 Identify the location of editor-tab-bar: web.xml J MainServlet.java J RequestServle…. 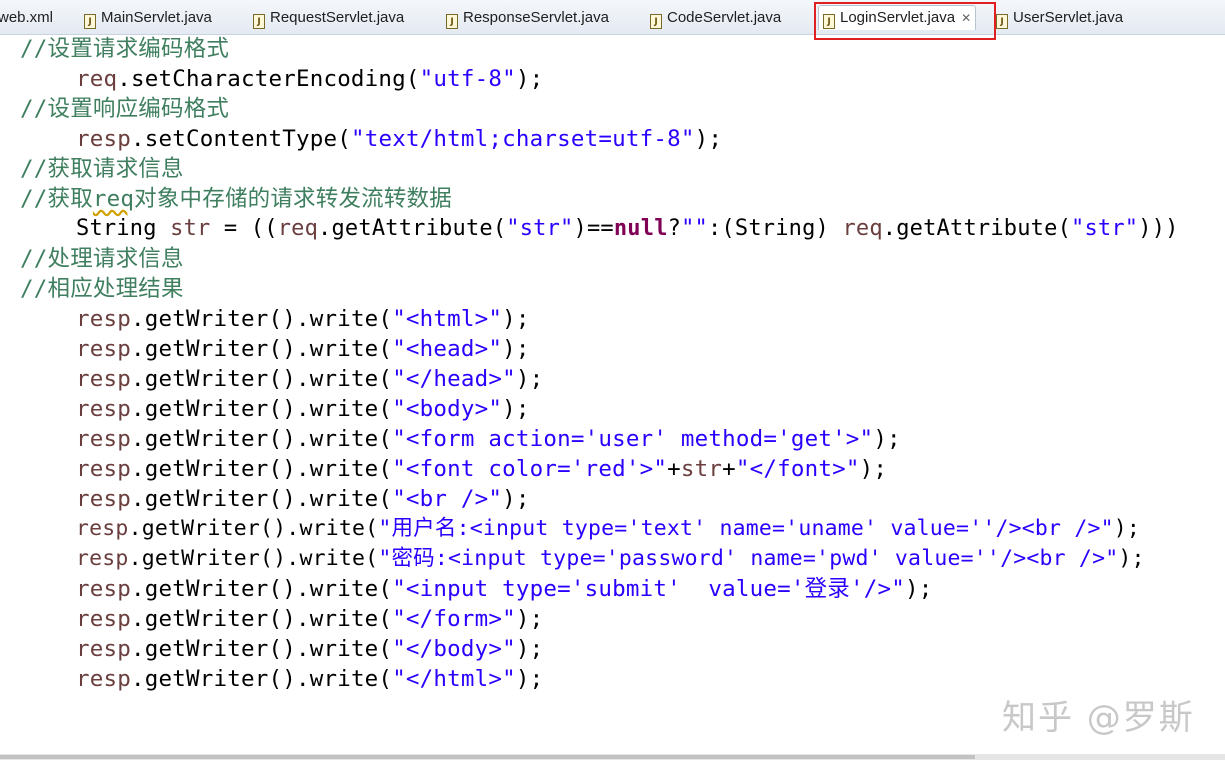
(612, 17).